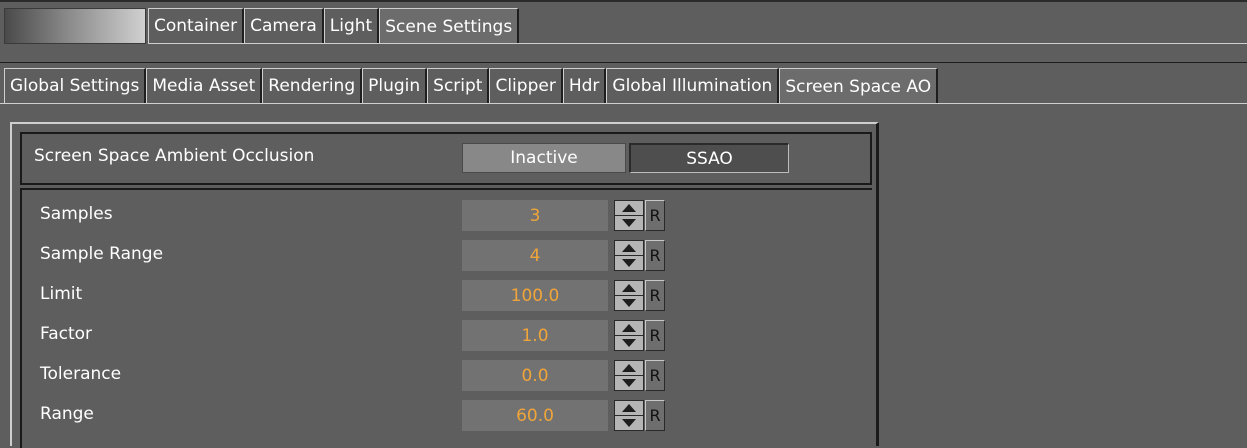 Image resolution: width=1247 pixels, height=448 pixels. What do you see at coordinates (395, 86) in the screenshot?
I see `tab-plugin: Plugin` at bounding box center [395, 86].